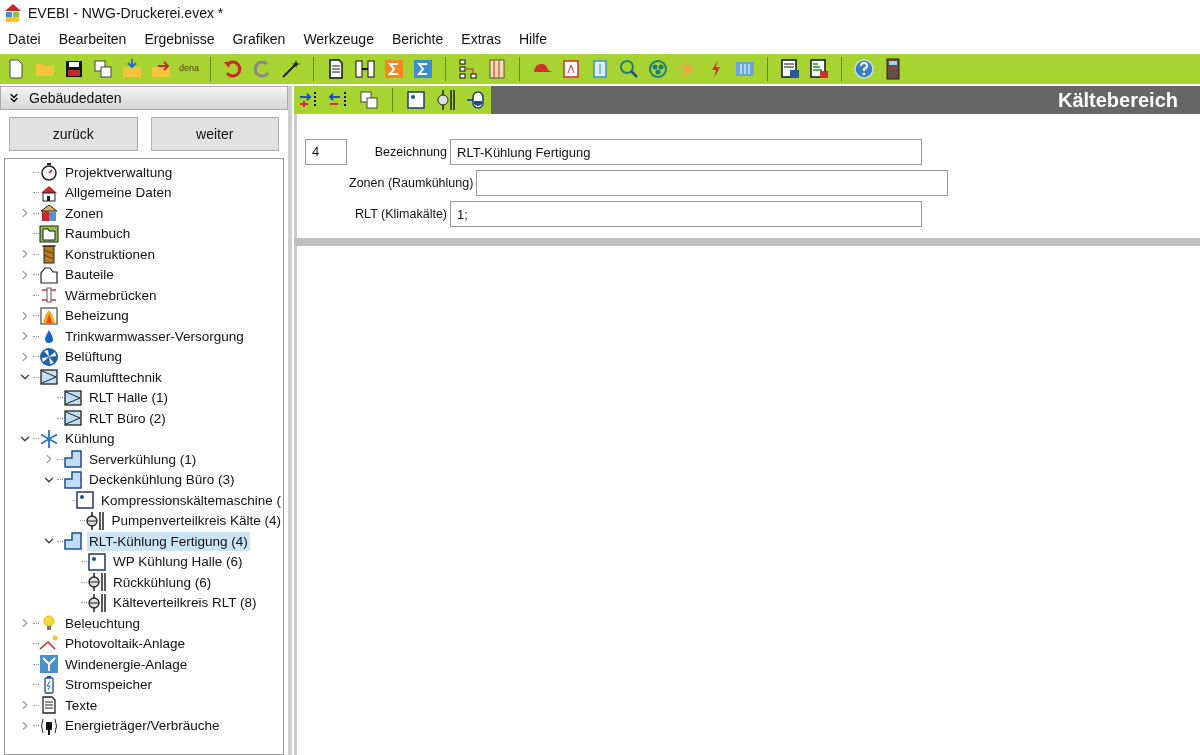  What do you see at coordinates (178, 562) in the screenshot?
I see `tree-item: WP Kühlung Halle (6)` at bounding box center [178, 562].